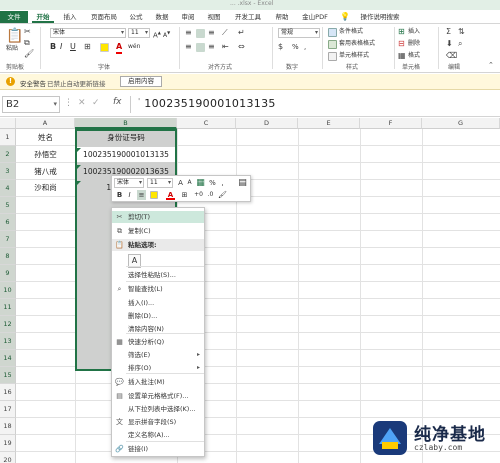 The width and height of the screenshot is (500, 463). Describe the element at coordinates (188, 33) in the screenshot. I see `align-top-icon: ≡` at that location.